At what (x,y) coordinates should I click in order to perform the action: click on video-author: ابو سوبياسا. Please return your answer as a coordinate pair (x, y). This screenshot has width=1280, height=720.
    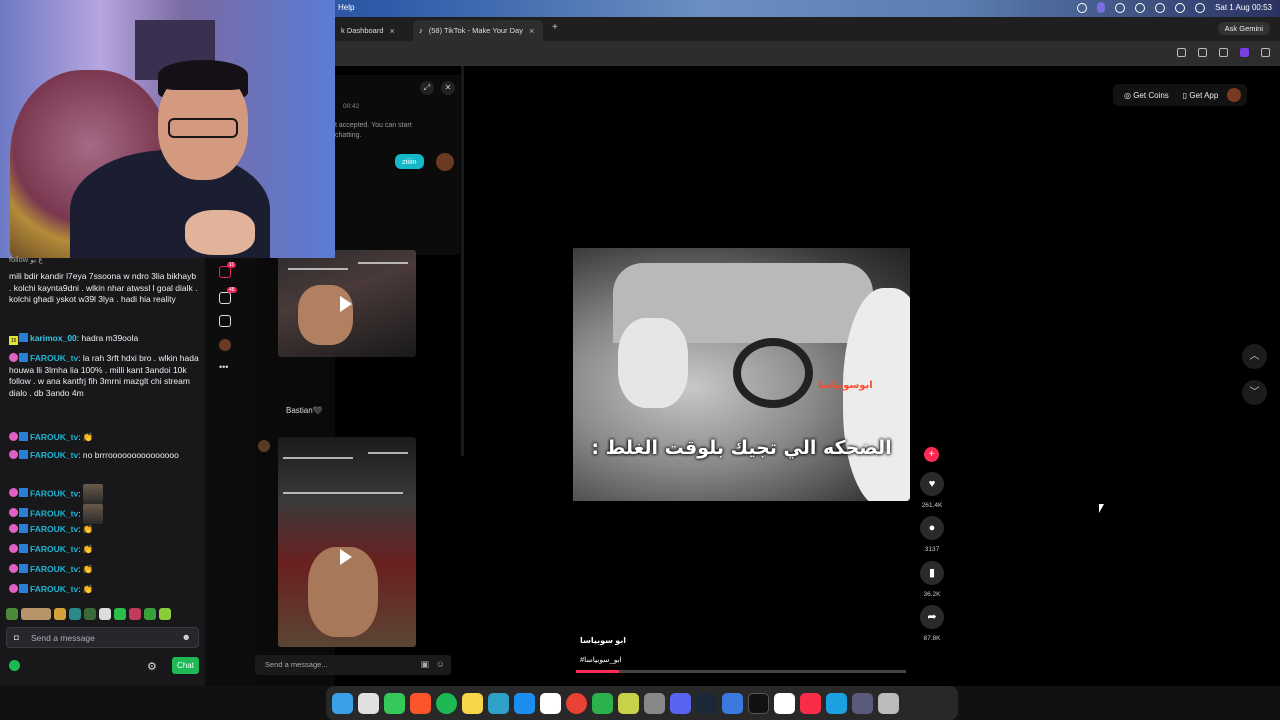
    Looking at the image, I should click on (603, 640).